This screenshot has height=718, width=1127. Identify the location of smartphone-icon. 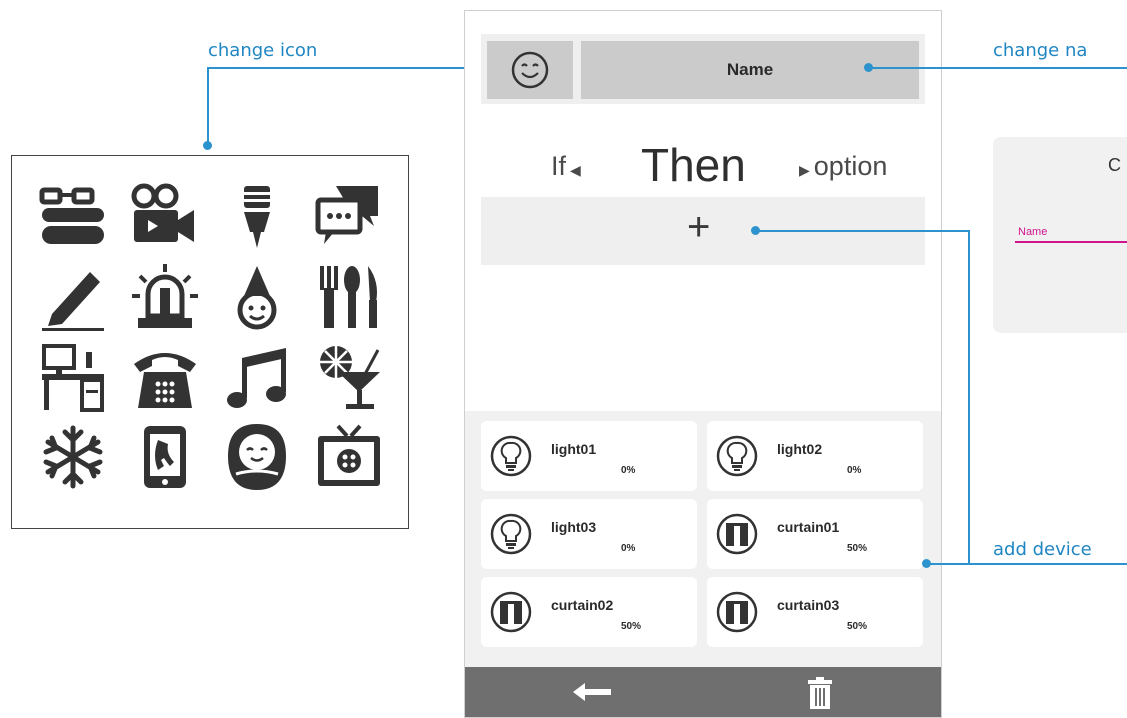
(165, 457).